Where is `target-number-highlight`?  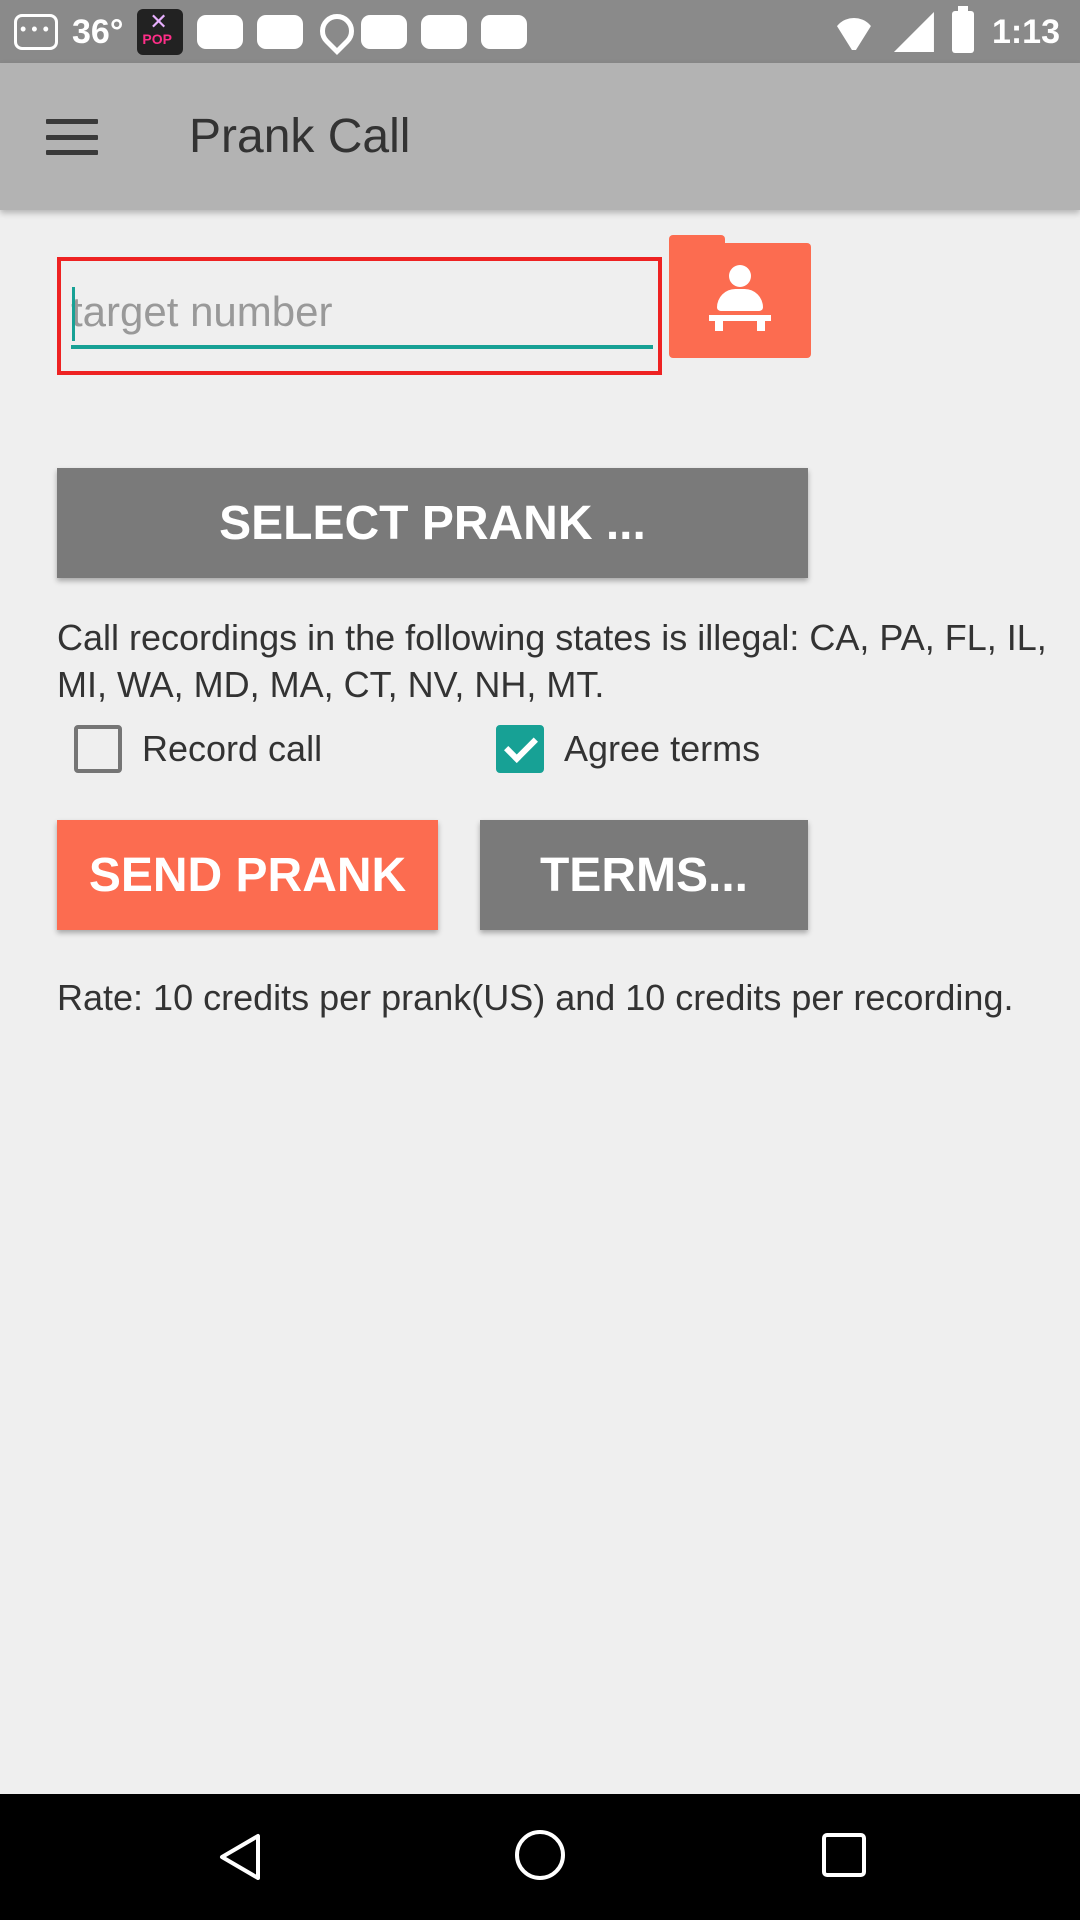 target-number-highlight is located at coordinates (359, 316).